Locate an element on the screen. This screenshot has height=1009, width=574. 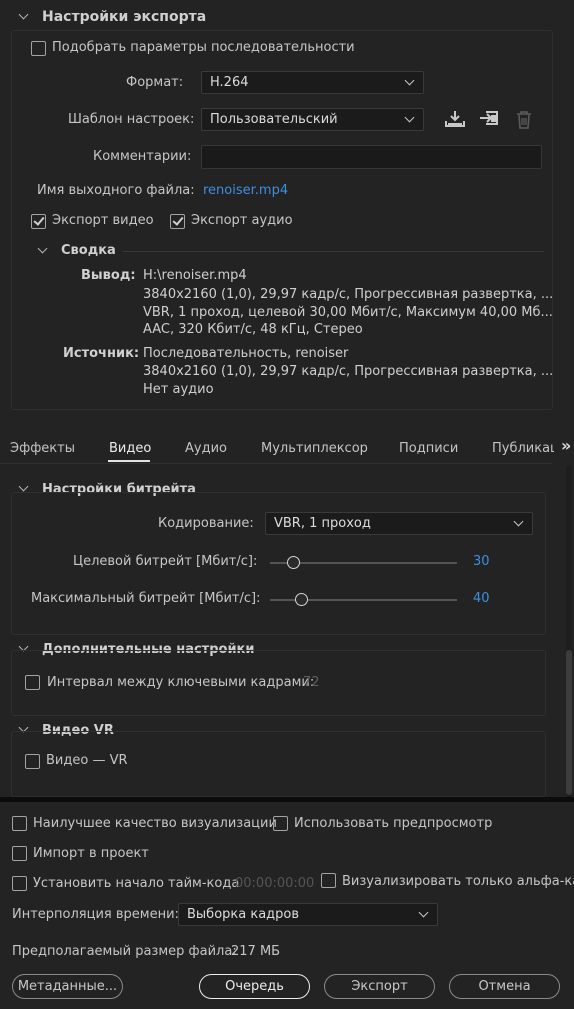
target-bitrate-label: Целевой битрейт [Мбит/с]: is located at coordinates (165, 561).